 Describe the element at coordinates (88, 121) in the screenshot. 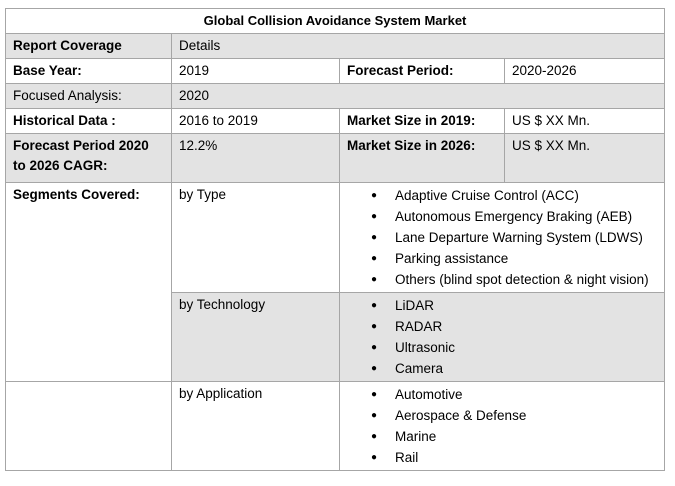

I see `historical-data-label: Historical Data :` at that location.